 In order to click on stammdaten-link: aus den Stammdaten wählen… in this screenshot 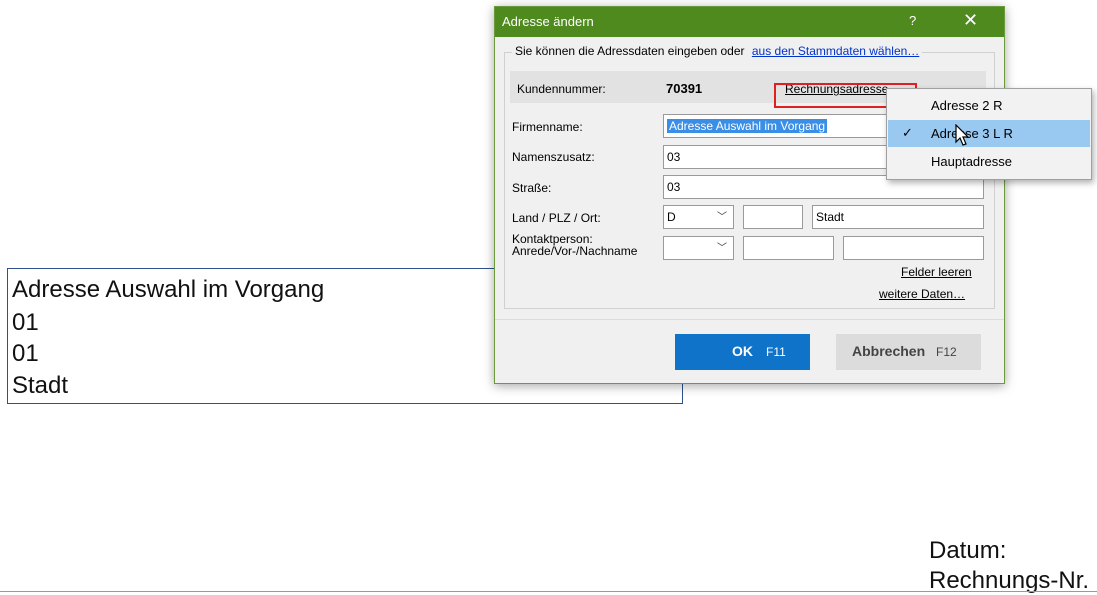, I will do `click(835, 51)`.